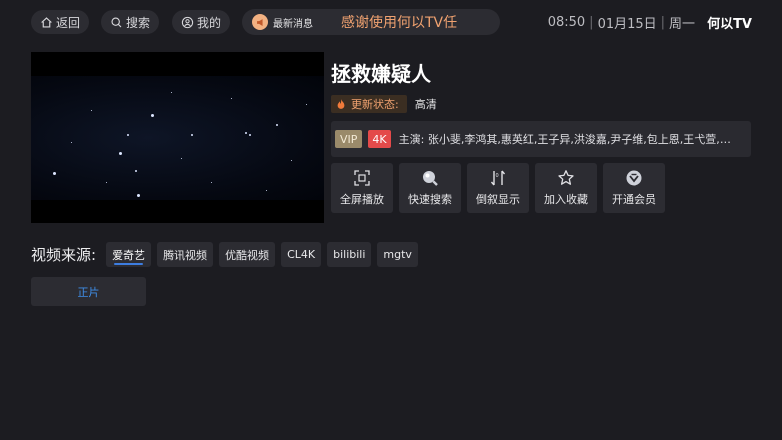 Image resolution: width=782 pixels, height=440 pixels. What do you see at coordinates (566, 199) in the screenshot?
I see `favorite-label: 加入收藏` at bounding box center [566, 199].